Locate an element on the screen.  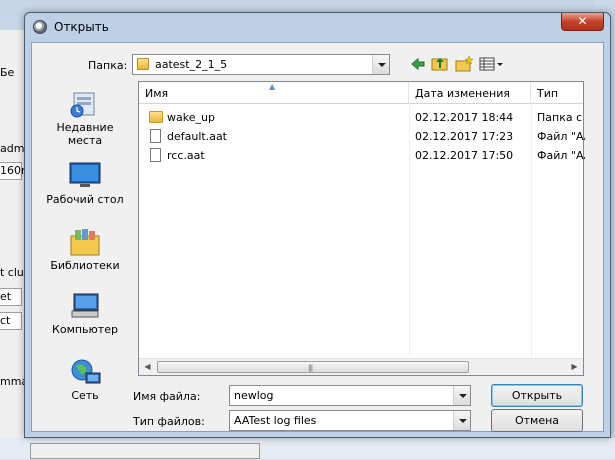
new-folder-icon is located at coordinates (464, 63).